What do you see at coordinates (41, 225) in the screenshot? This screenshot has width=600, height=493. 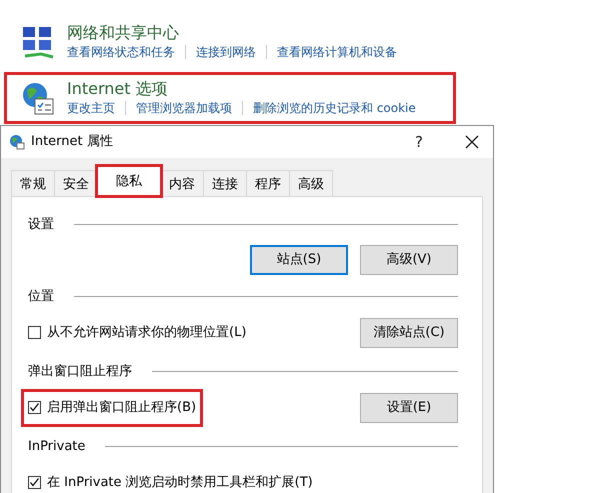 I see `section-heading: 设置` at bounding box center [41, 225].